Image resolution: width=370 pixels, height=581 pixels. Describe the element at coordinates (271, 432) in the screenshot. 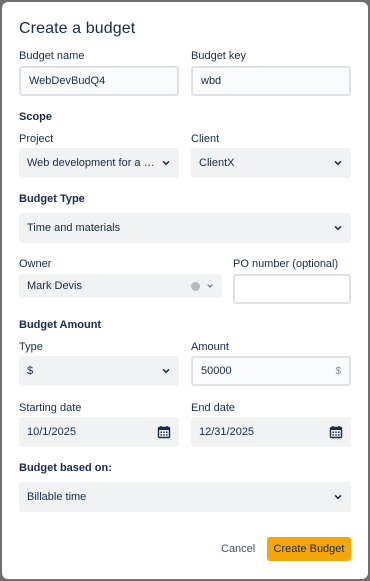

I see `end-date-picker: 12/31/2025` at that location.